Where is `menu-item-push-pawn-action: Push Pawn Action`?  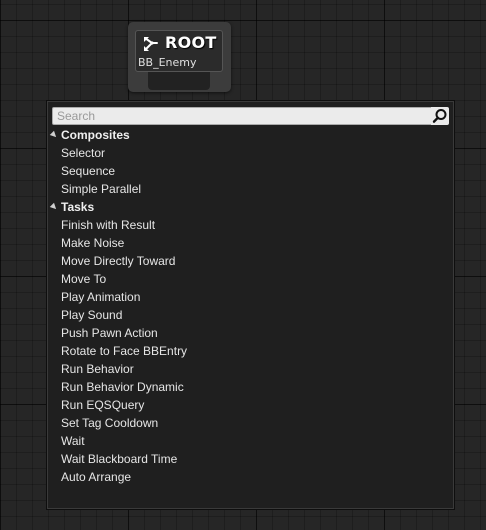
menu-item-push-pawn-action: Push Pawn Action is located at coordinates (250, 333).